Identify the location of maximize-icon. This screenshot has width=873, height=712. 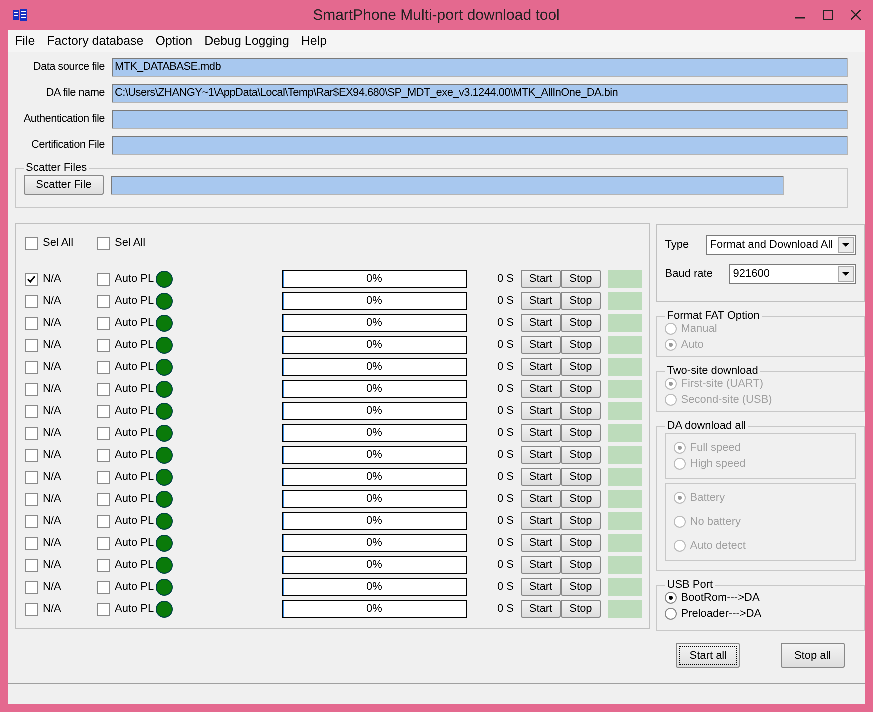
(828, 15).